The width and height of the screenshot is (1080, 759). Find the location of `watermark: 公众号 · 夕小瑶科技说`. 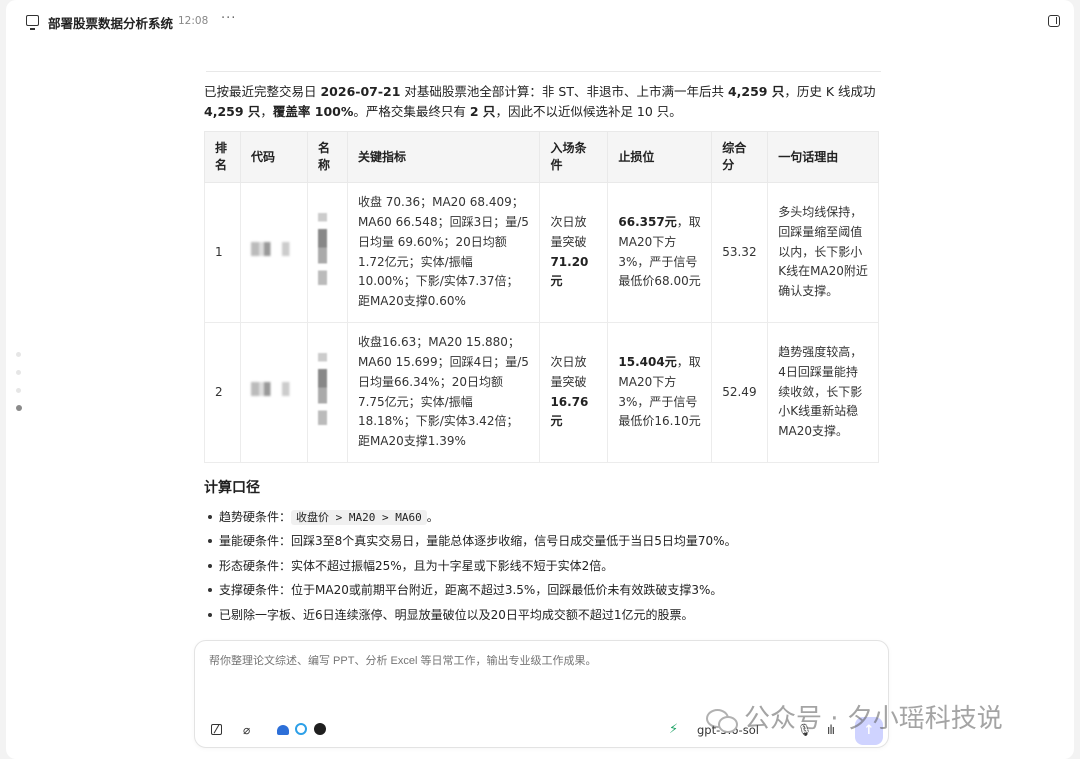

watermark: 公众号 · 夕小瑶科技说 is located at coordinates (854, 716).